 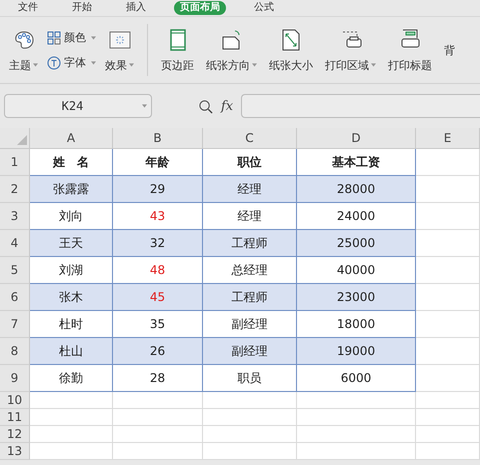 What do you see at coordinates (158, 378) in the screenshot?
I see `table-cell: 28` at bounding box center [158, 378].